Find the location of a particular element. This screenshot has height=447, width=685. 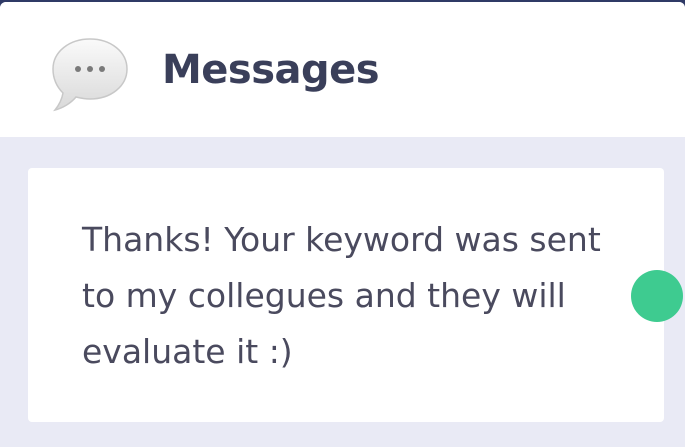

page-title: Messages is located at coordinates (271, 70).